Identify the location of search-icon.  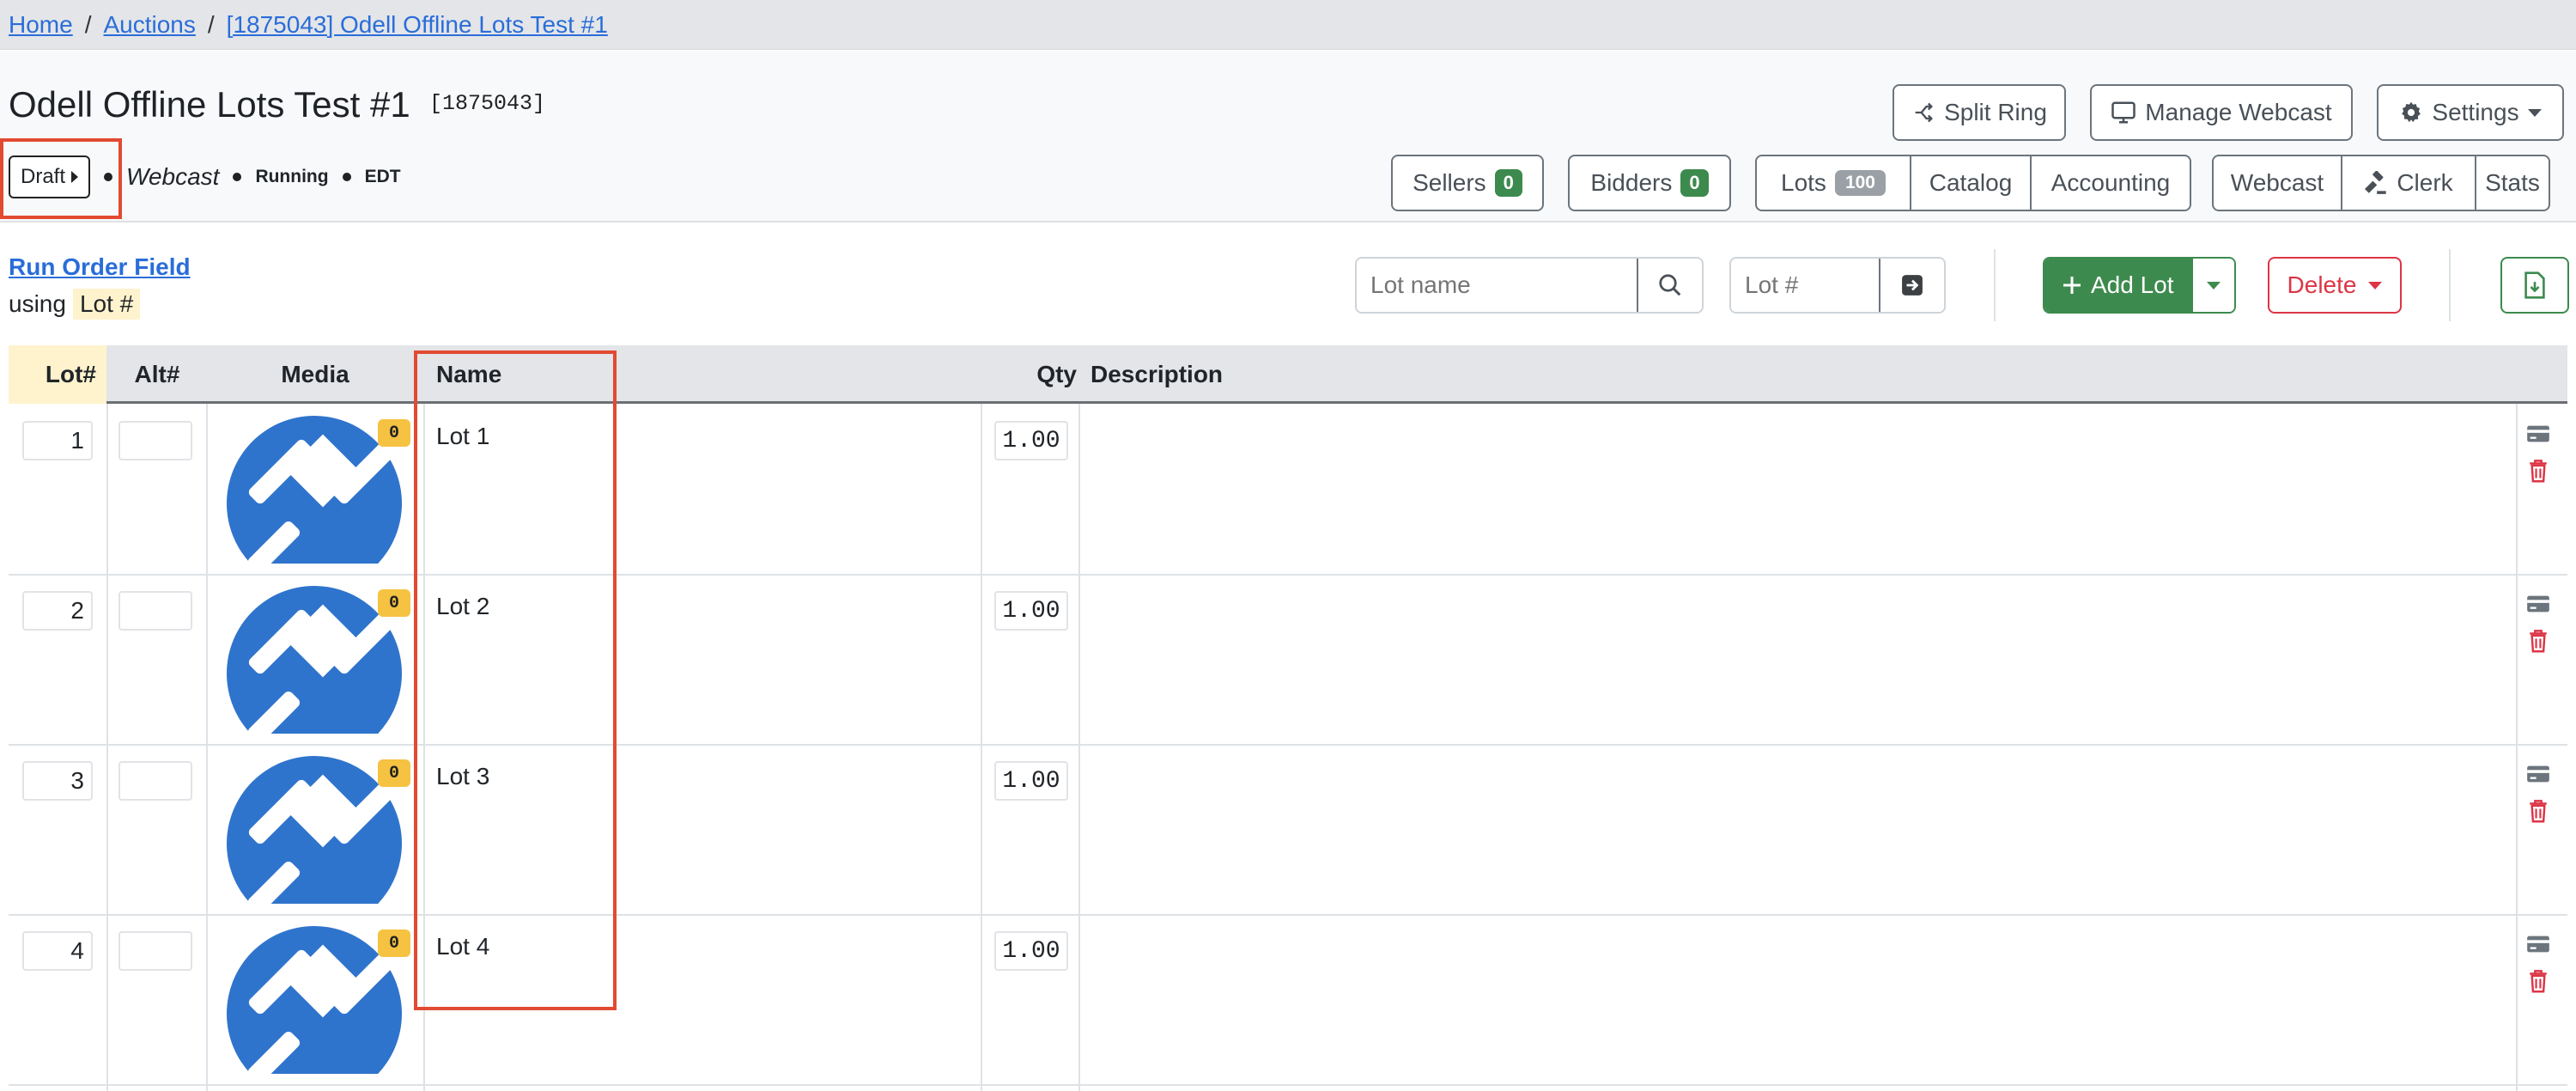
(1670, 285).